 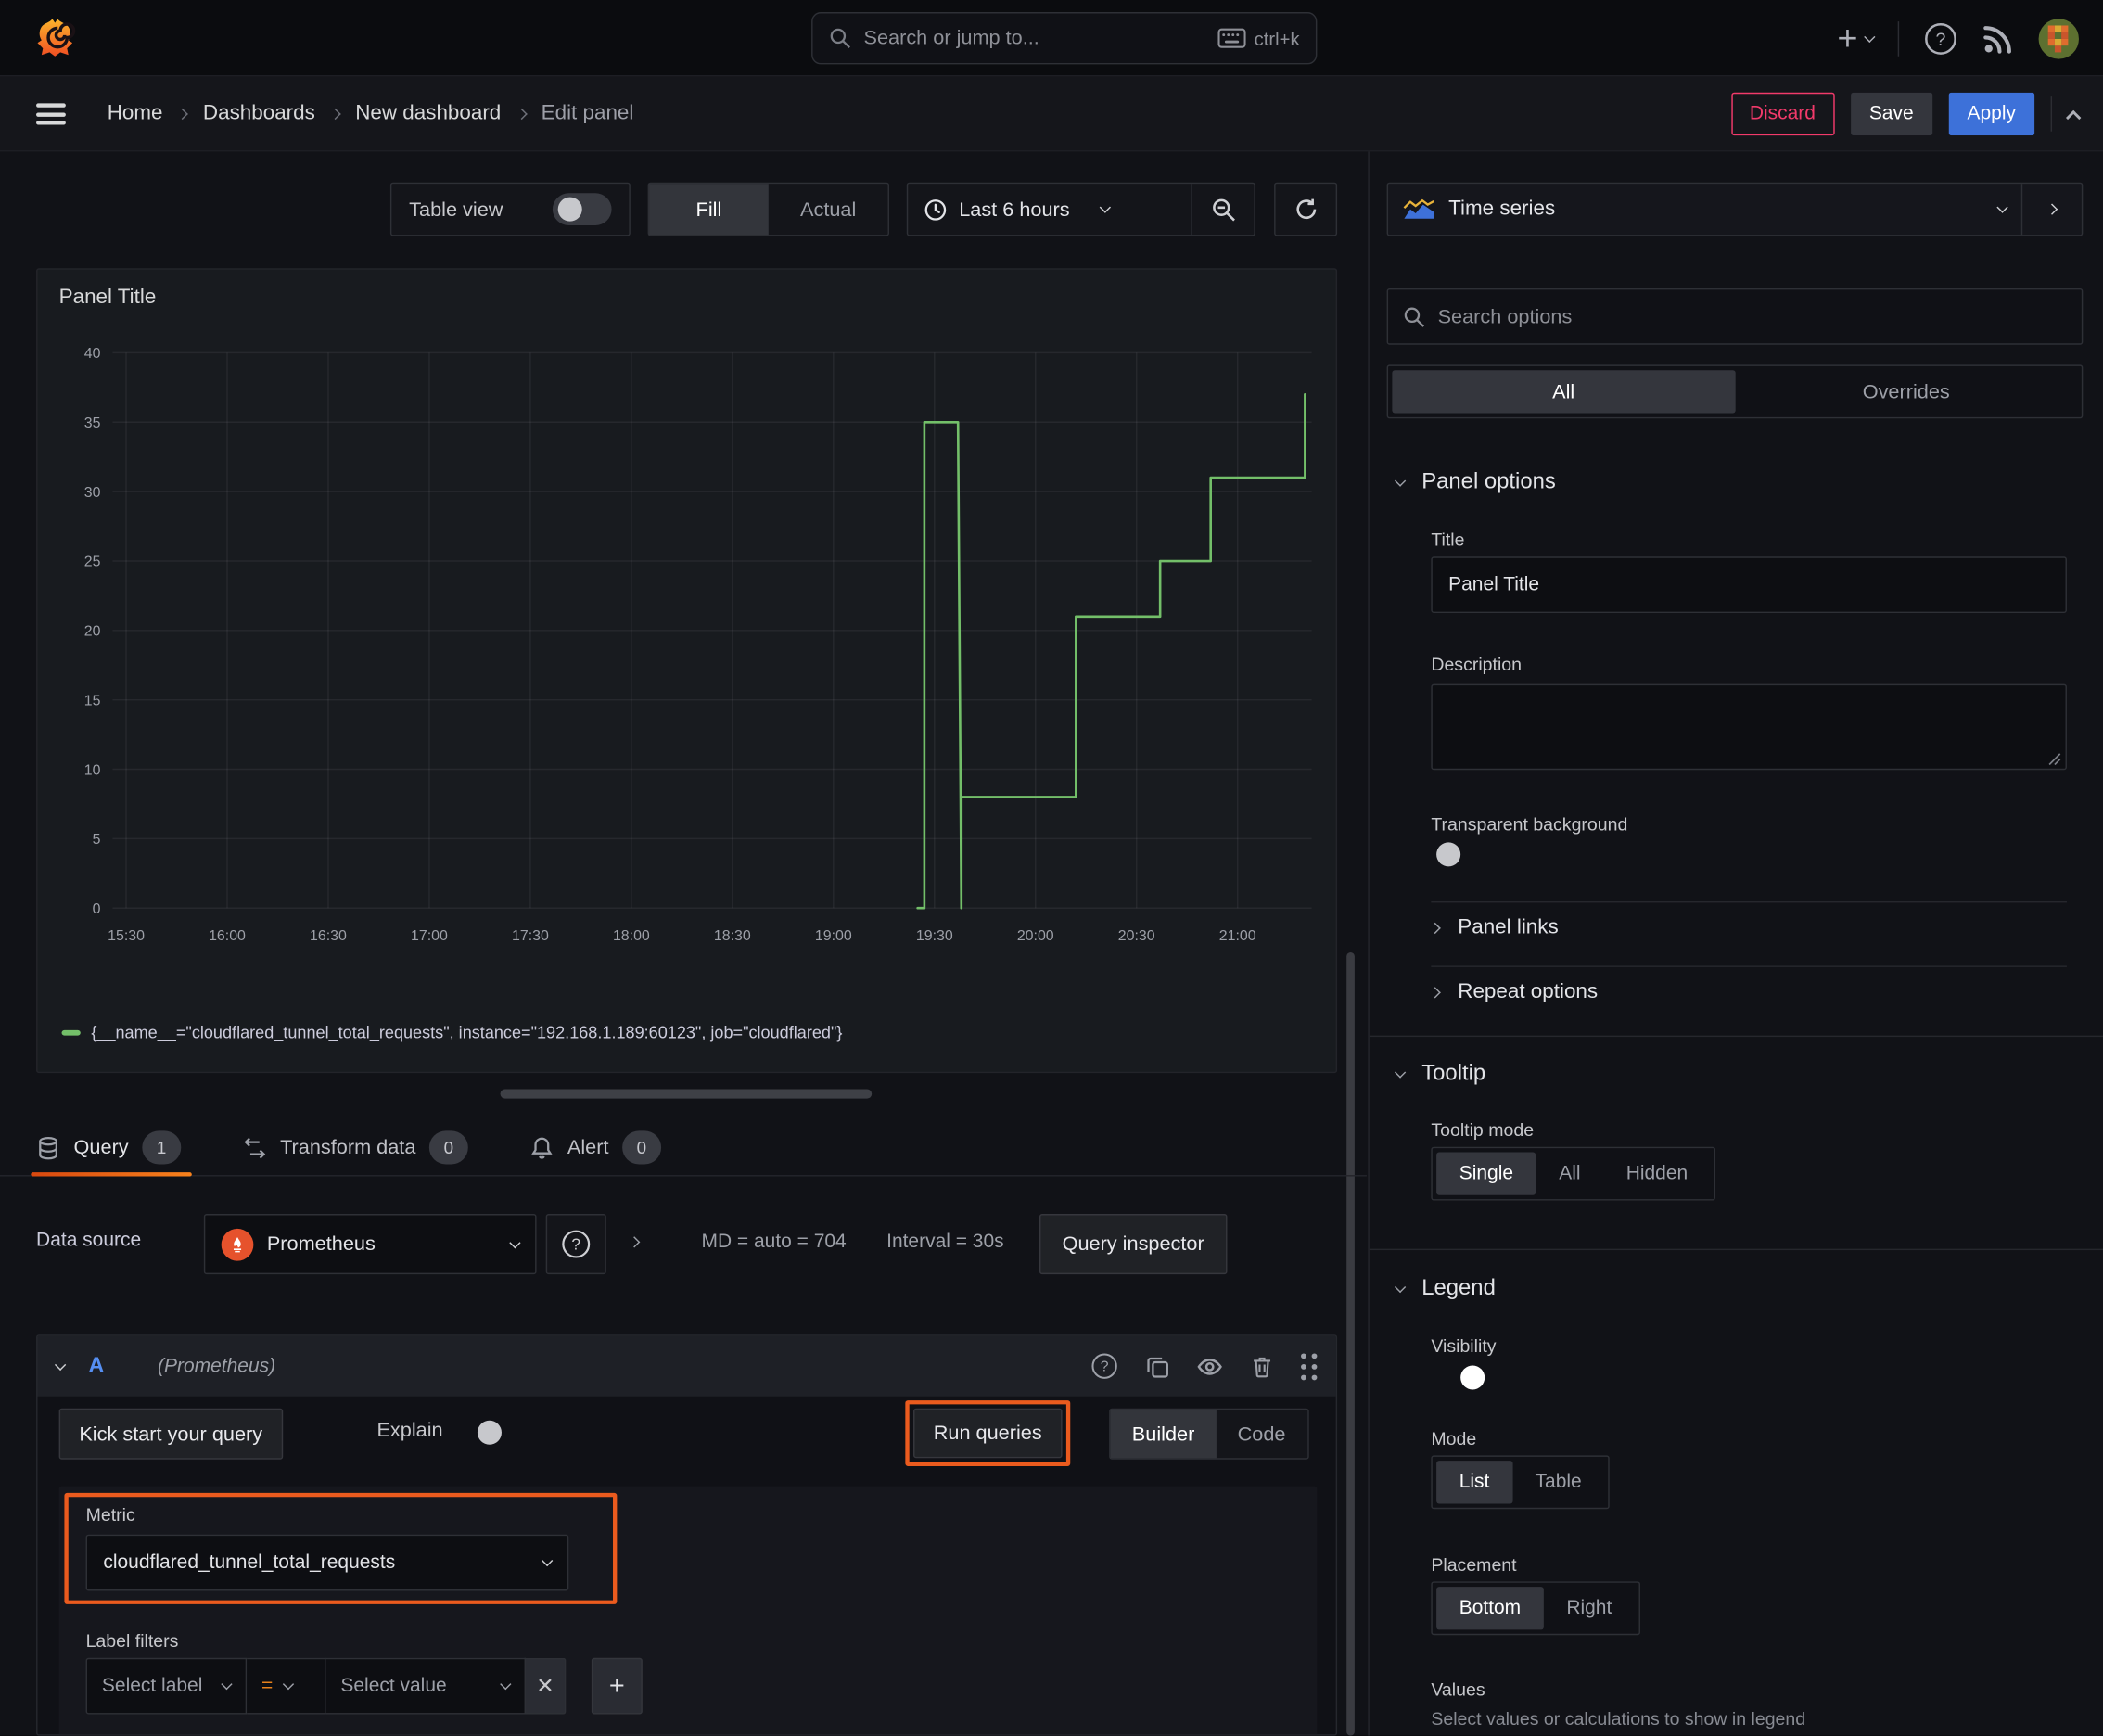 What do you see at coordinates (286, 1686) in the screenshot?
I see `operator-dropdown: =` at bounding box center [286, 1686].